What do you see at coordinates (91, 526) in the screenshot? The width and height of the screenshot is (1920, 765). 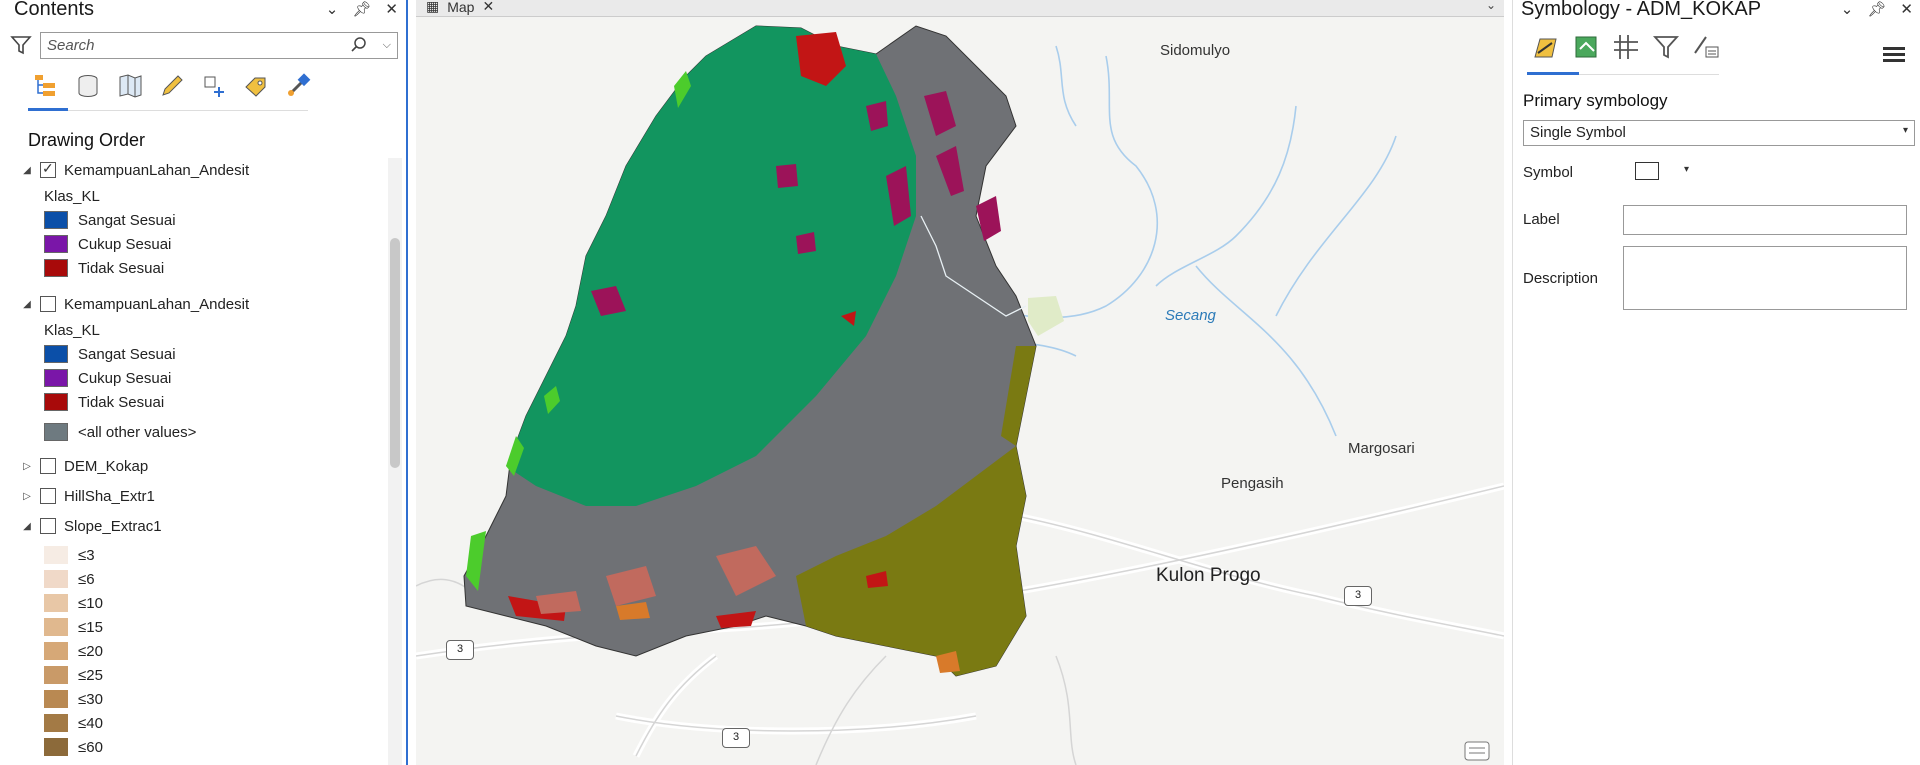 I see `layer-row: ◢ Slope_Extrac1` at bounding box center [91, 526].